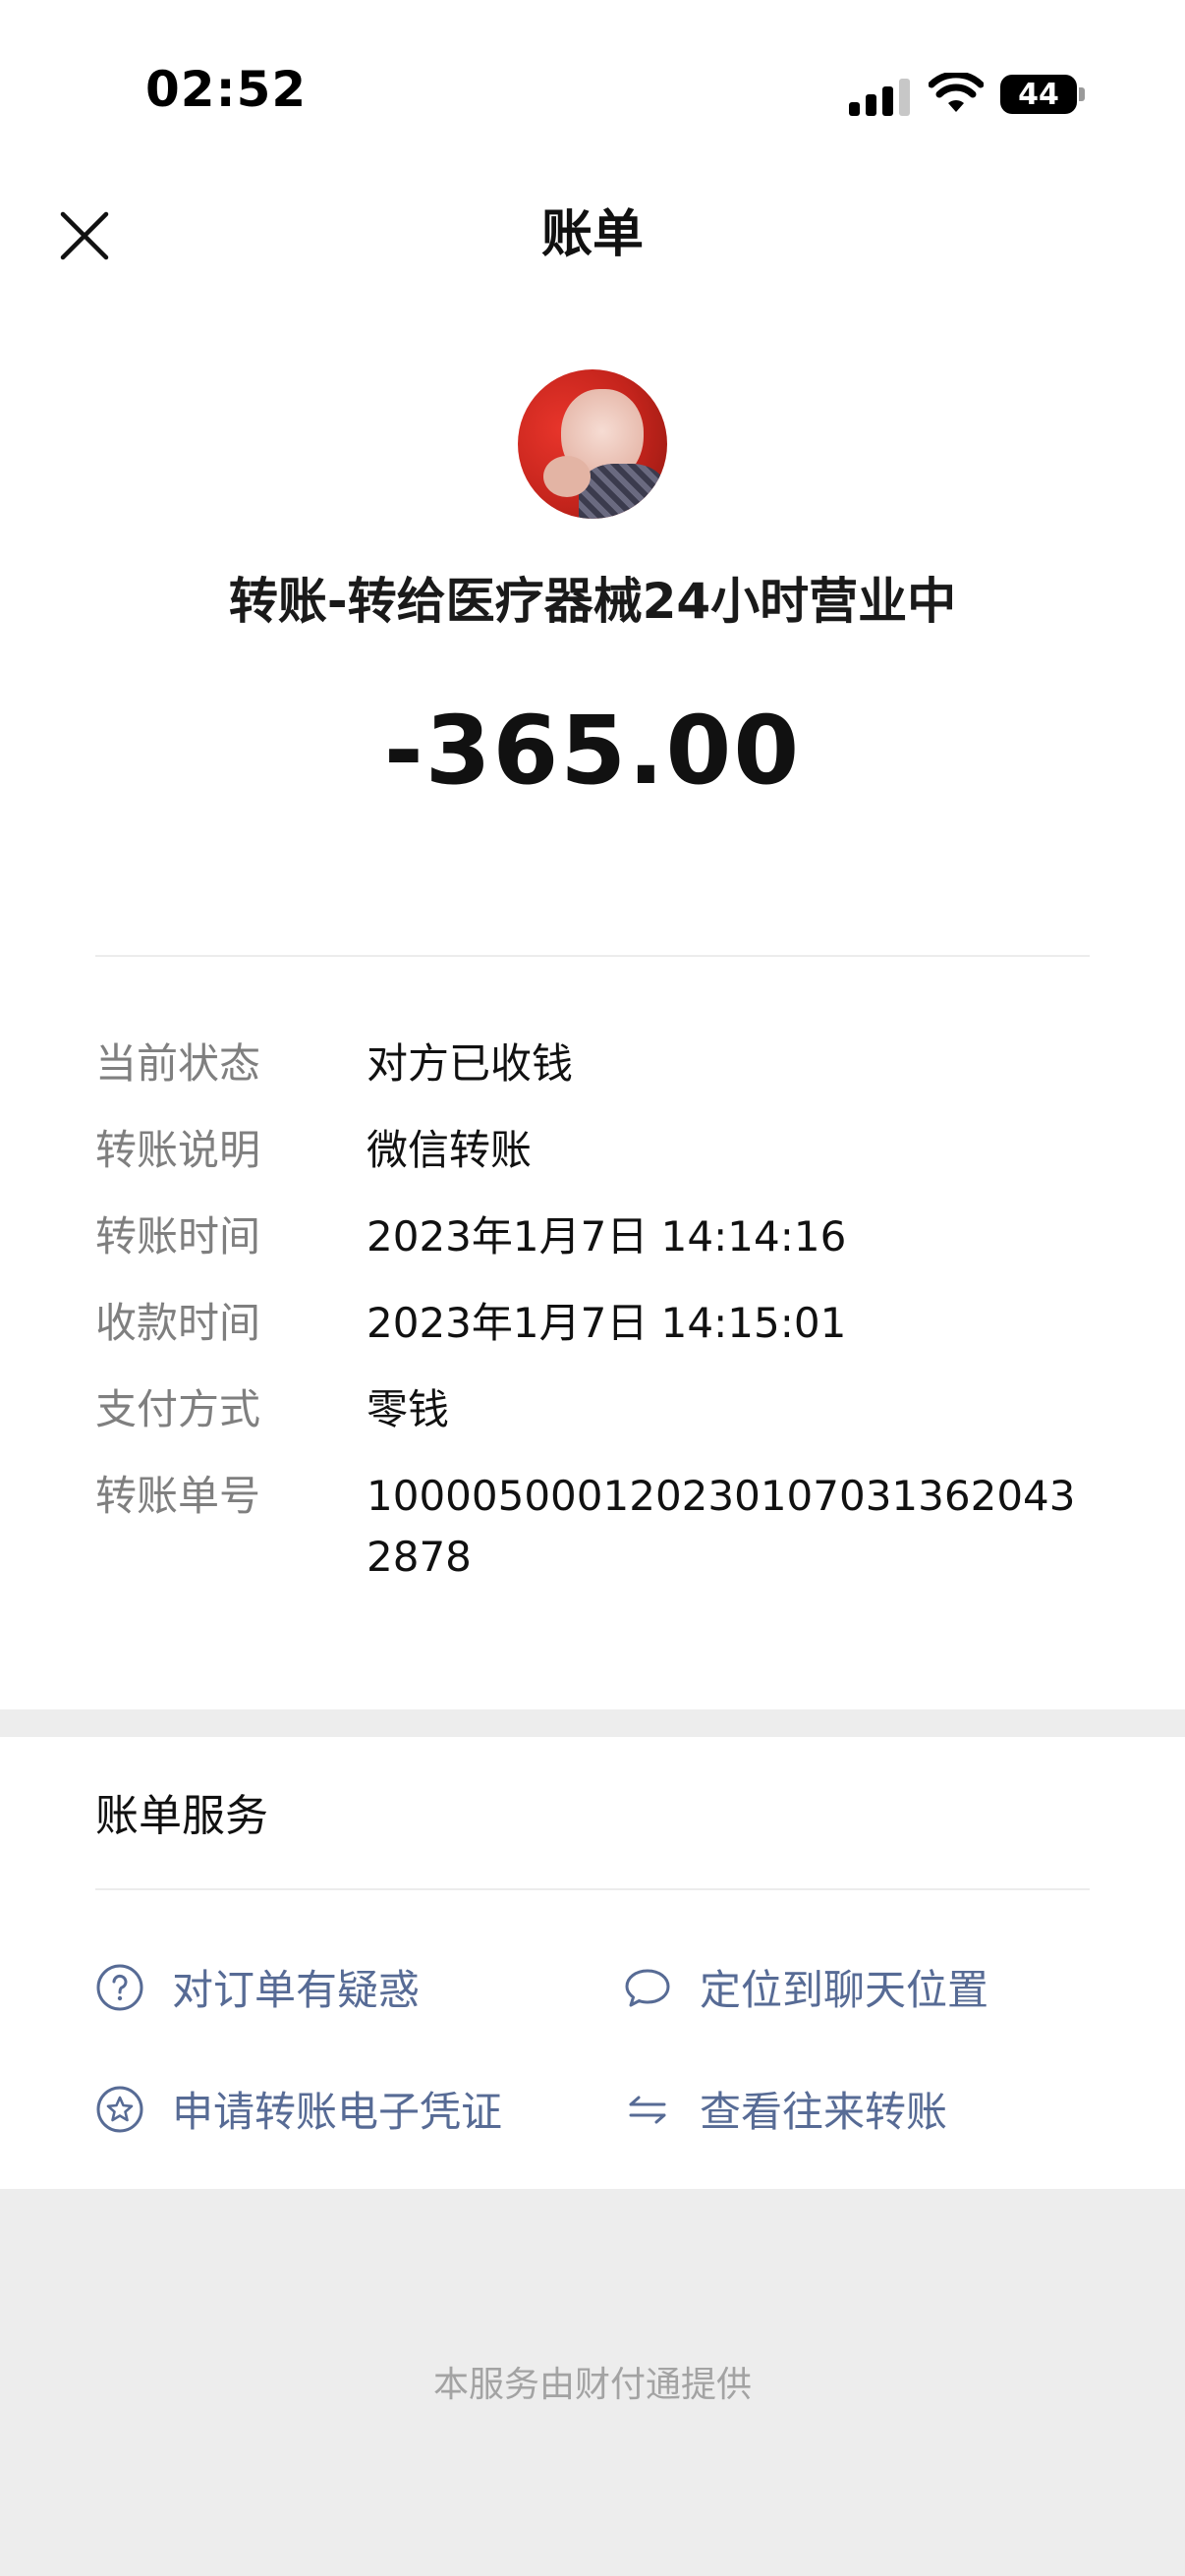 This screenshot has height=2576, width=1185. Describe the element at coordinates (178, 1496) in the screenshot. I see `detail-label: 转账单号` at that location.